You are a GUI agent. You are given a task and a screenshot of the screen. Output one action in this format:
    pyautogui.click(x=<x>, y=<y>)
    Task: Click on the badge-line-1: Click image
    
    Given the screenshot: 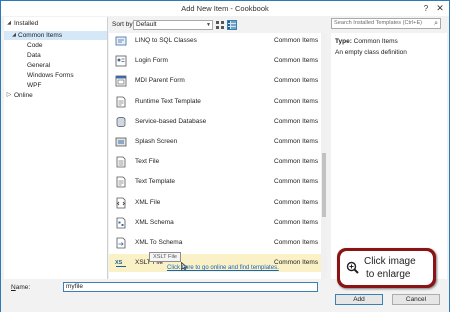 What is the action you would take?
    pyautogui.click(x=390, y=261)
    